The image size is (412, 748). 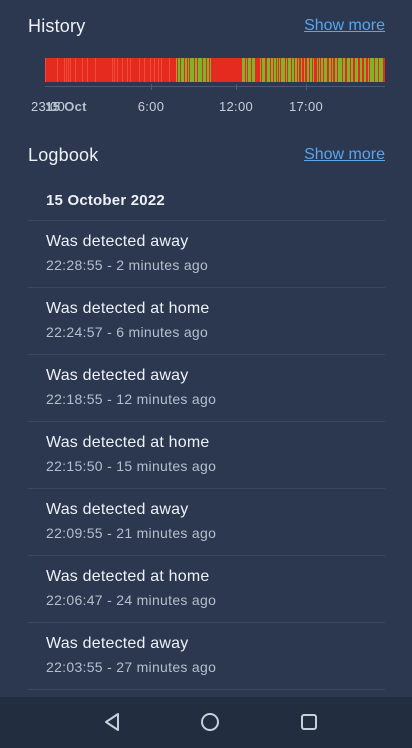 I want to click on entry-timestamp: 22:03:55 - 27 minutes ago, so click(x=131, y=667).